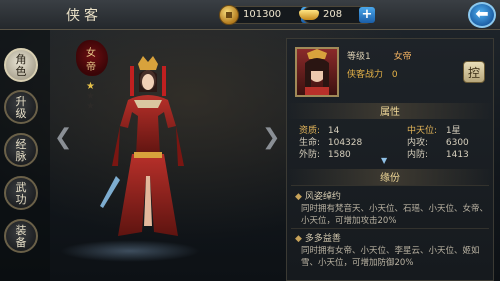 The height and width of the screenshot is (281, 500). I want to click on copper-coin-icon, so click(229, 15).